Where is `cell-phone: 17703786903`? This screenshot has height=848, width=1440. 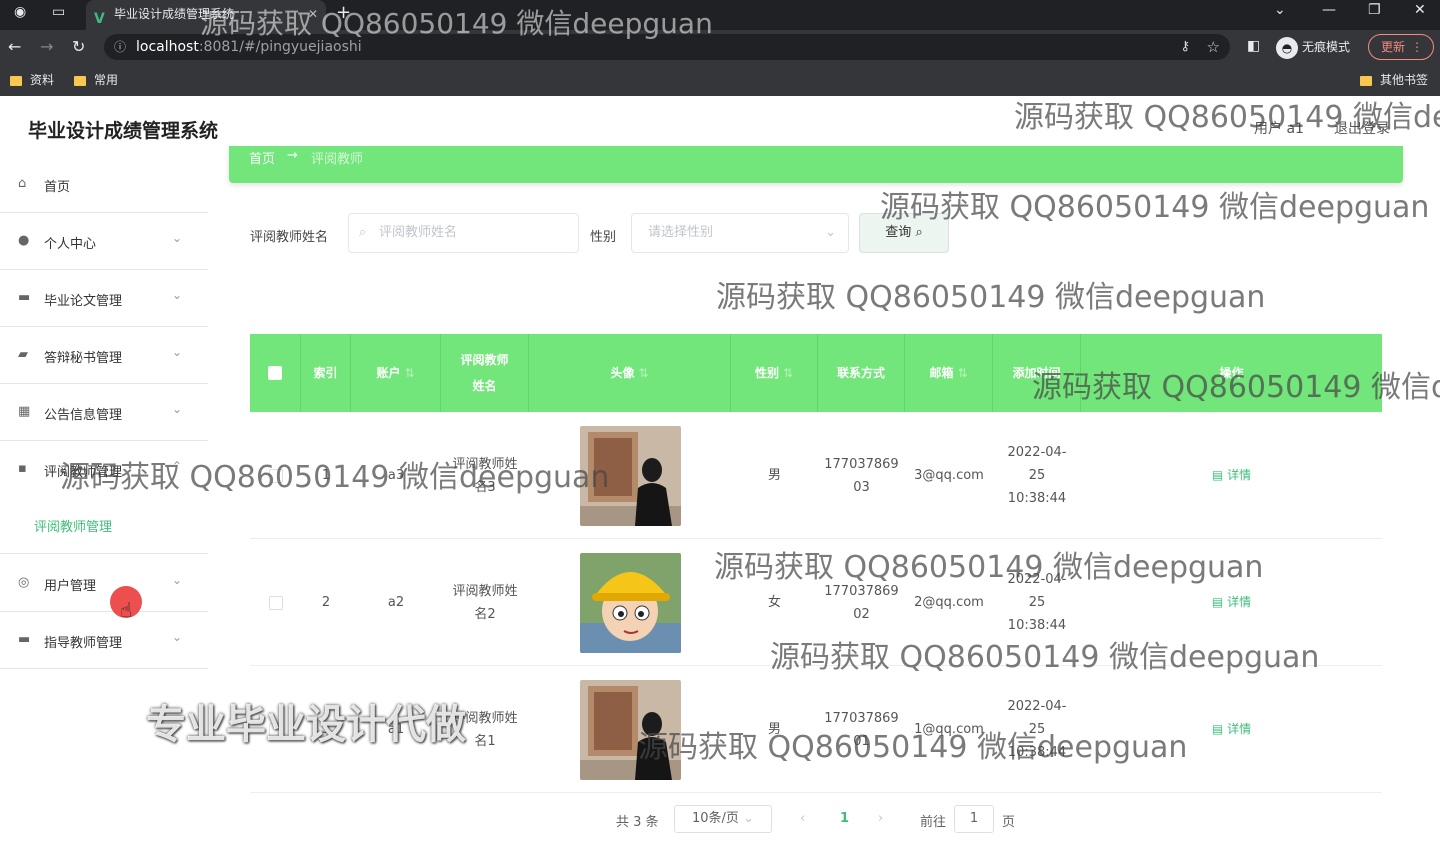 cell-phone: 17703786903 is located at coordinates (861, 475).